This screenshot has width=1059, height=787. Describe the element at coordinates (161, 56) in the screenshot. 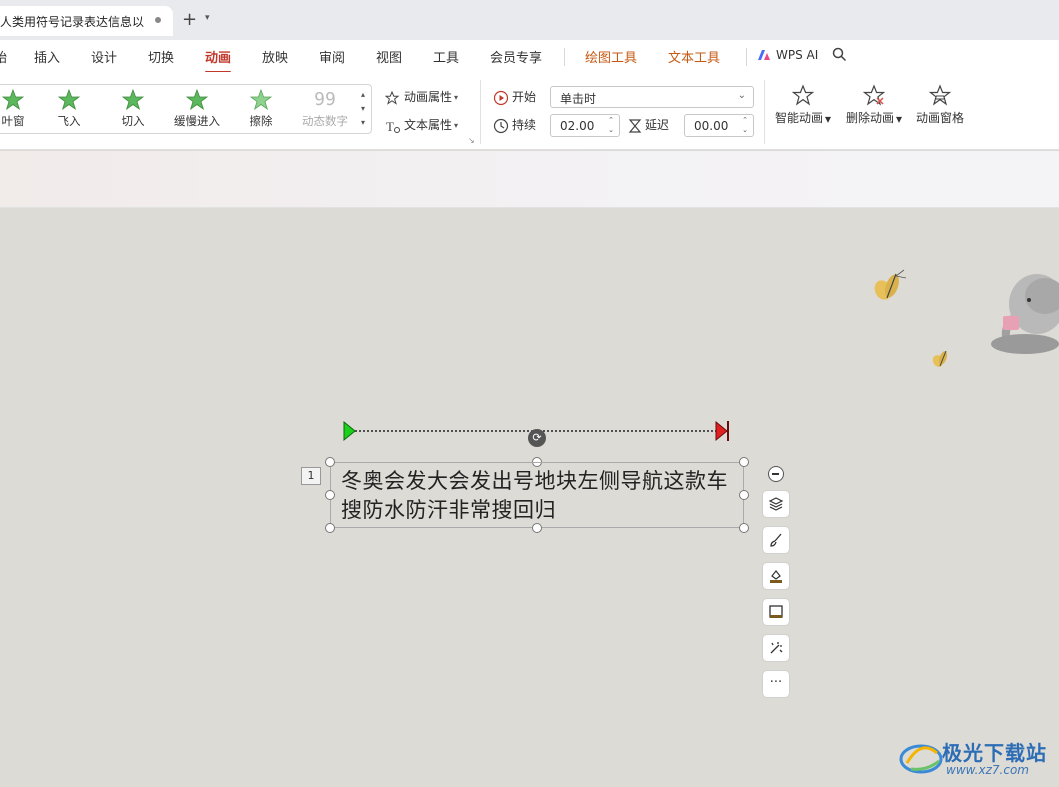

I see `menu-item-transition: 切换` at that location.